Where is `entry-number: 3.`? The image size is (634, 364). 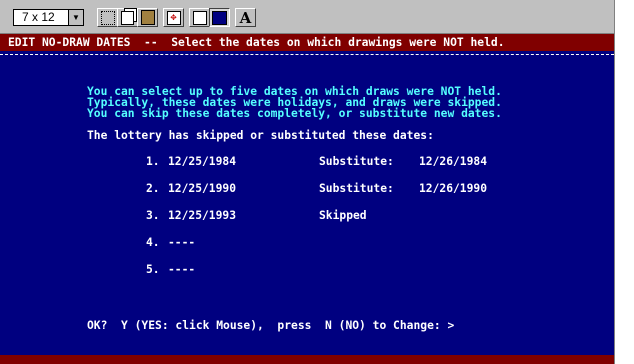 entry-number: 3. is located at coordinates (153, 215).